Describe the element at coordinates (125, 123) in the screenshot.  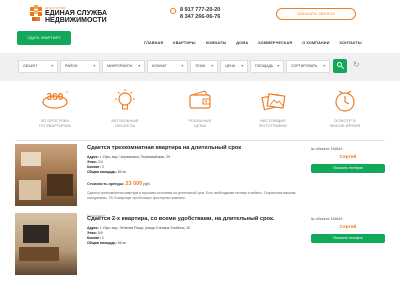
I see `feature-label: АКТУАЛЬНЫЕ ОБЪЕКТЫ` at that location.